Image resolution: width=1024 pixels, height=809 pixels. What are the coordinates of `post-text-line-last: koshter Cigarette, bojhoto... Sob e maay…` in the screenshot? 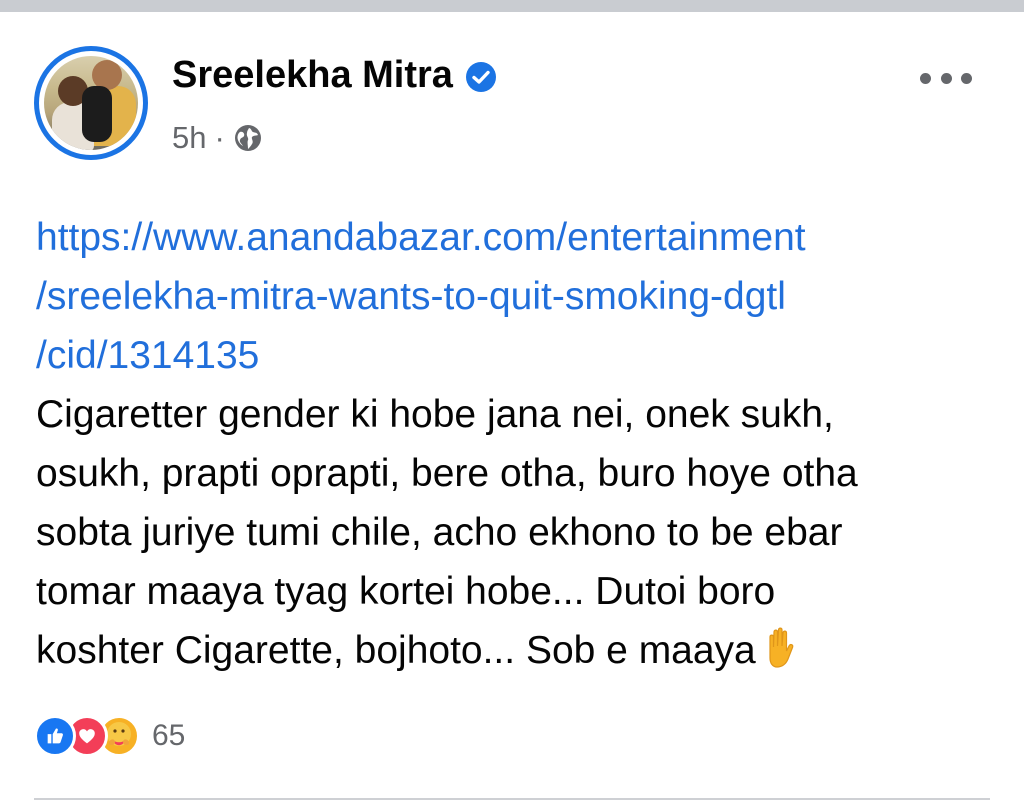 It's located at (516, 650).